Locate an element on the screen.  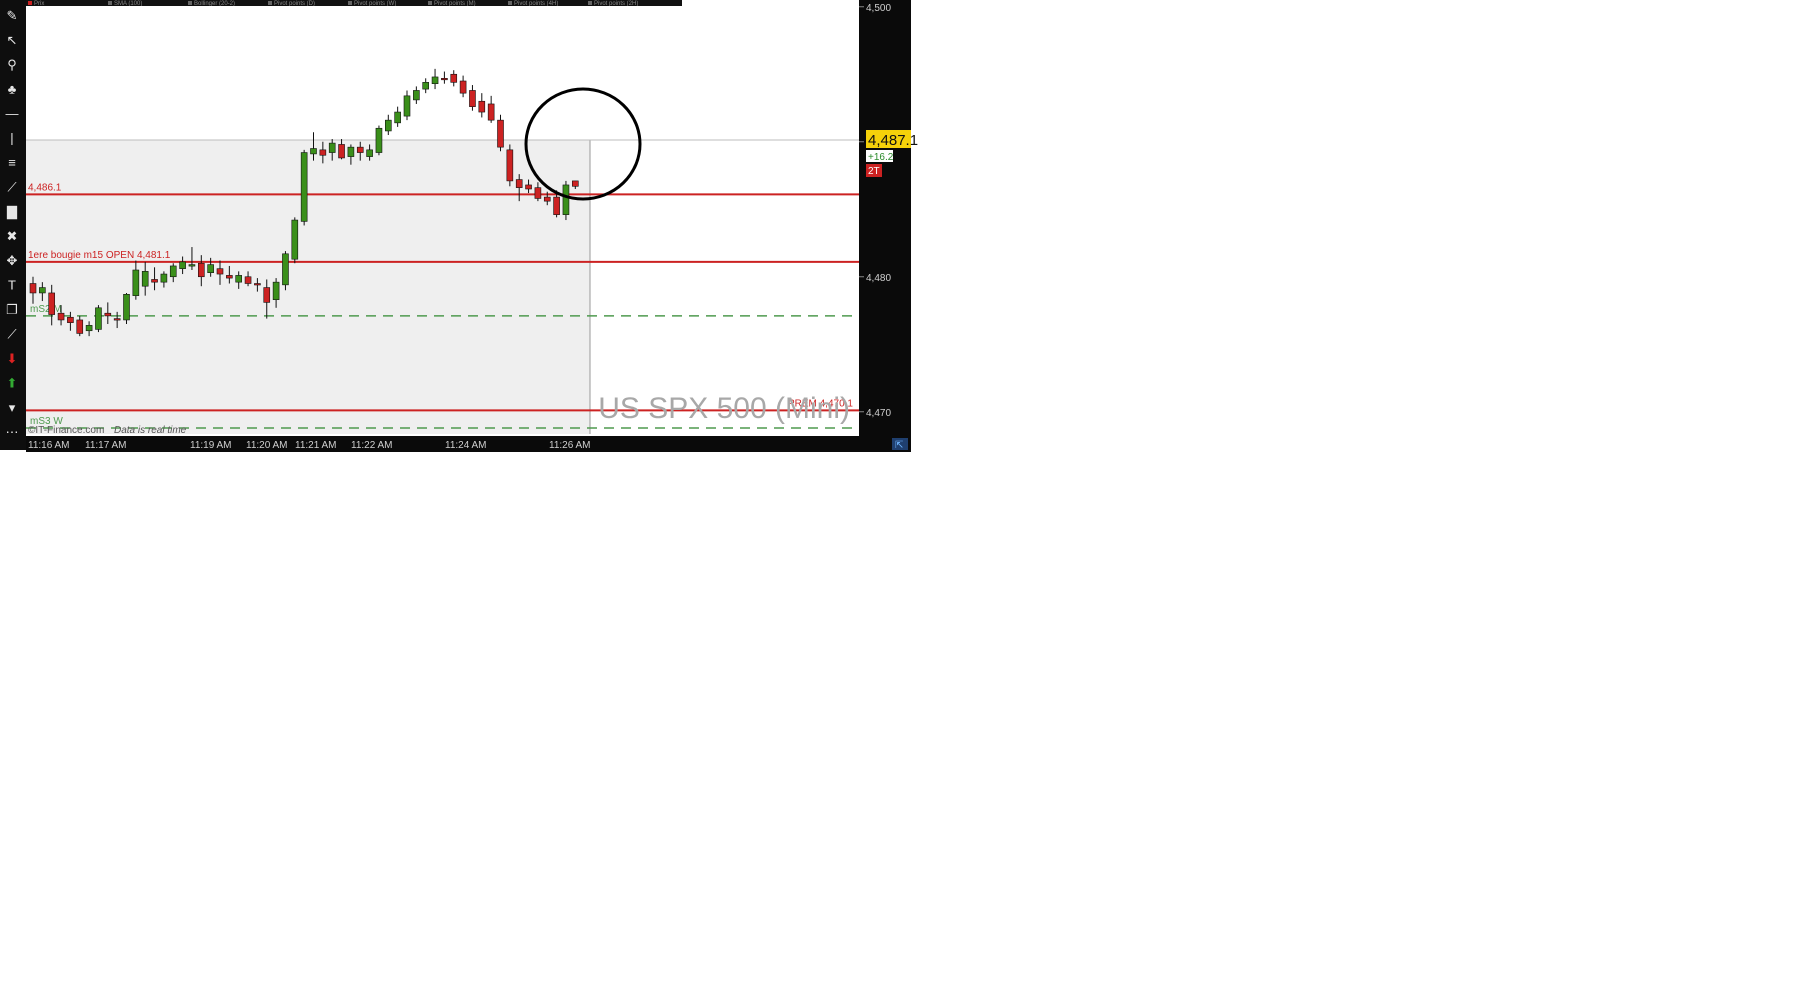
time-tick-label: 11:17 AM is located at coordinates (106, 445).